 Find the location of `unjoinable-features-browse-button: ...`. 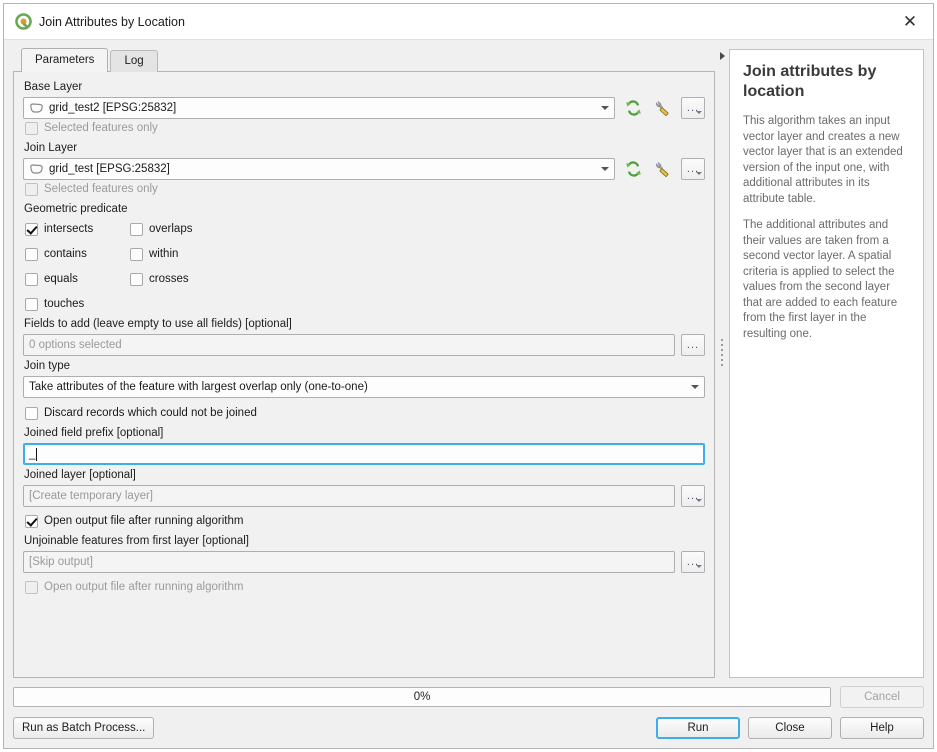

unjoinable-features-browse-button: ... is located at coordinates (693, 562).